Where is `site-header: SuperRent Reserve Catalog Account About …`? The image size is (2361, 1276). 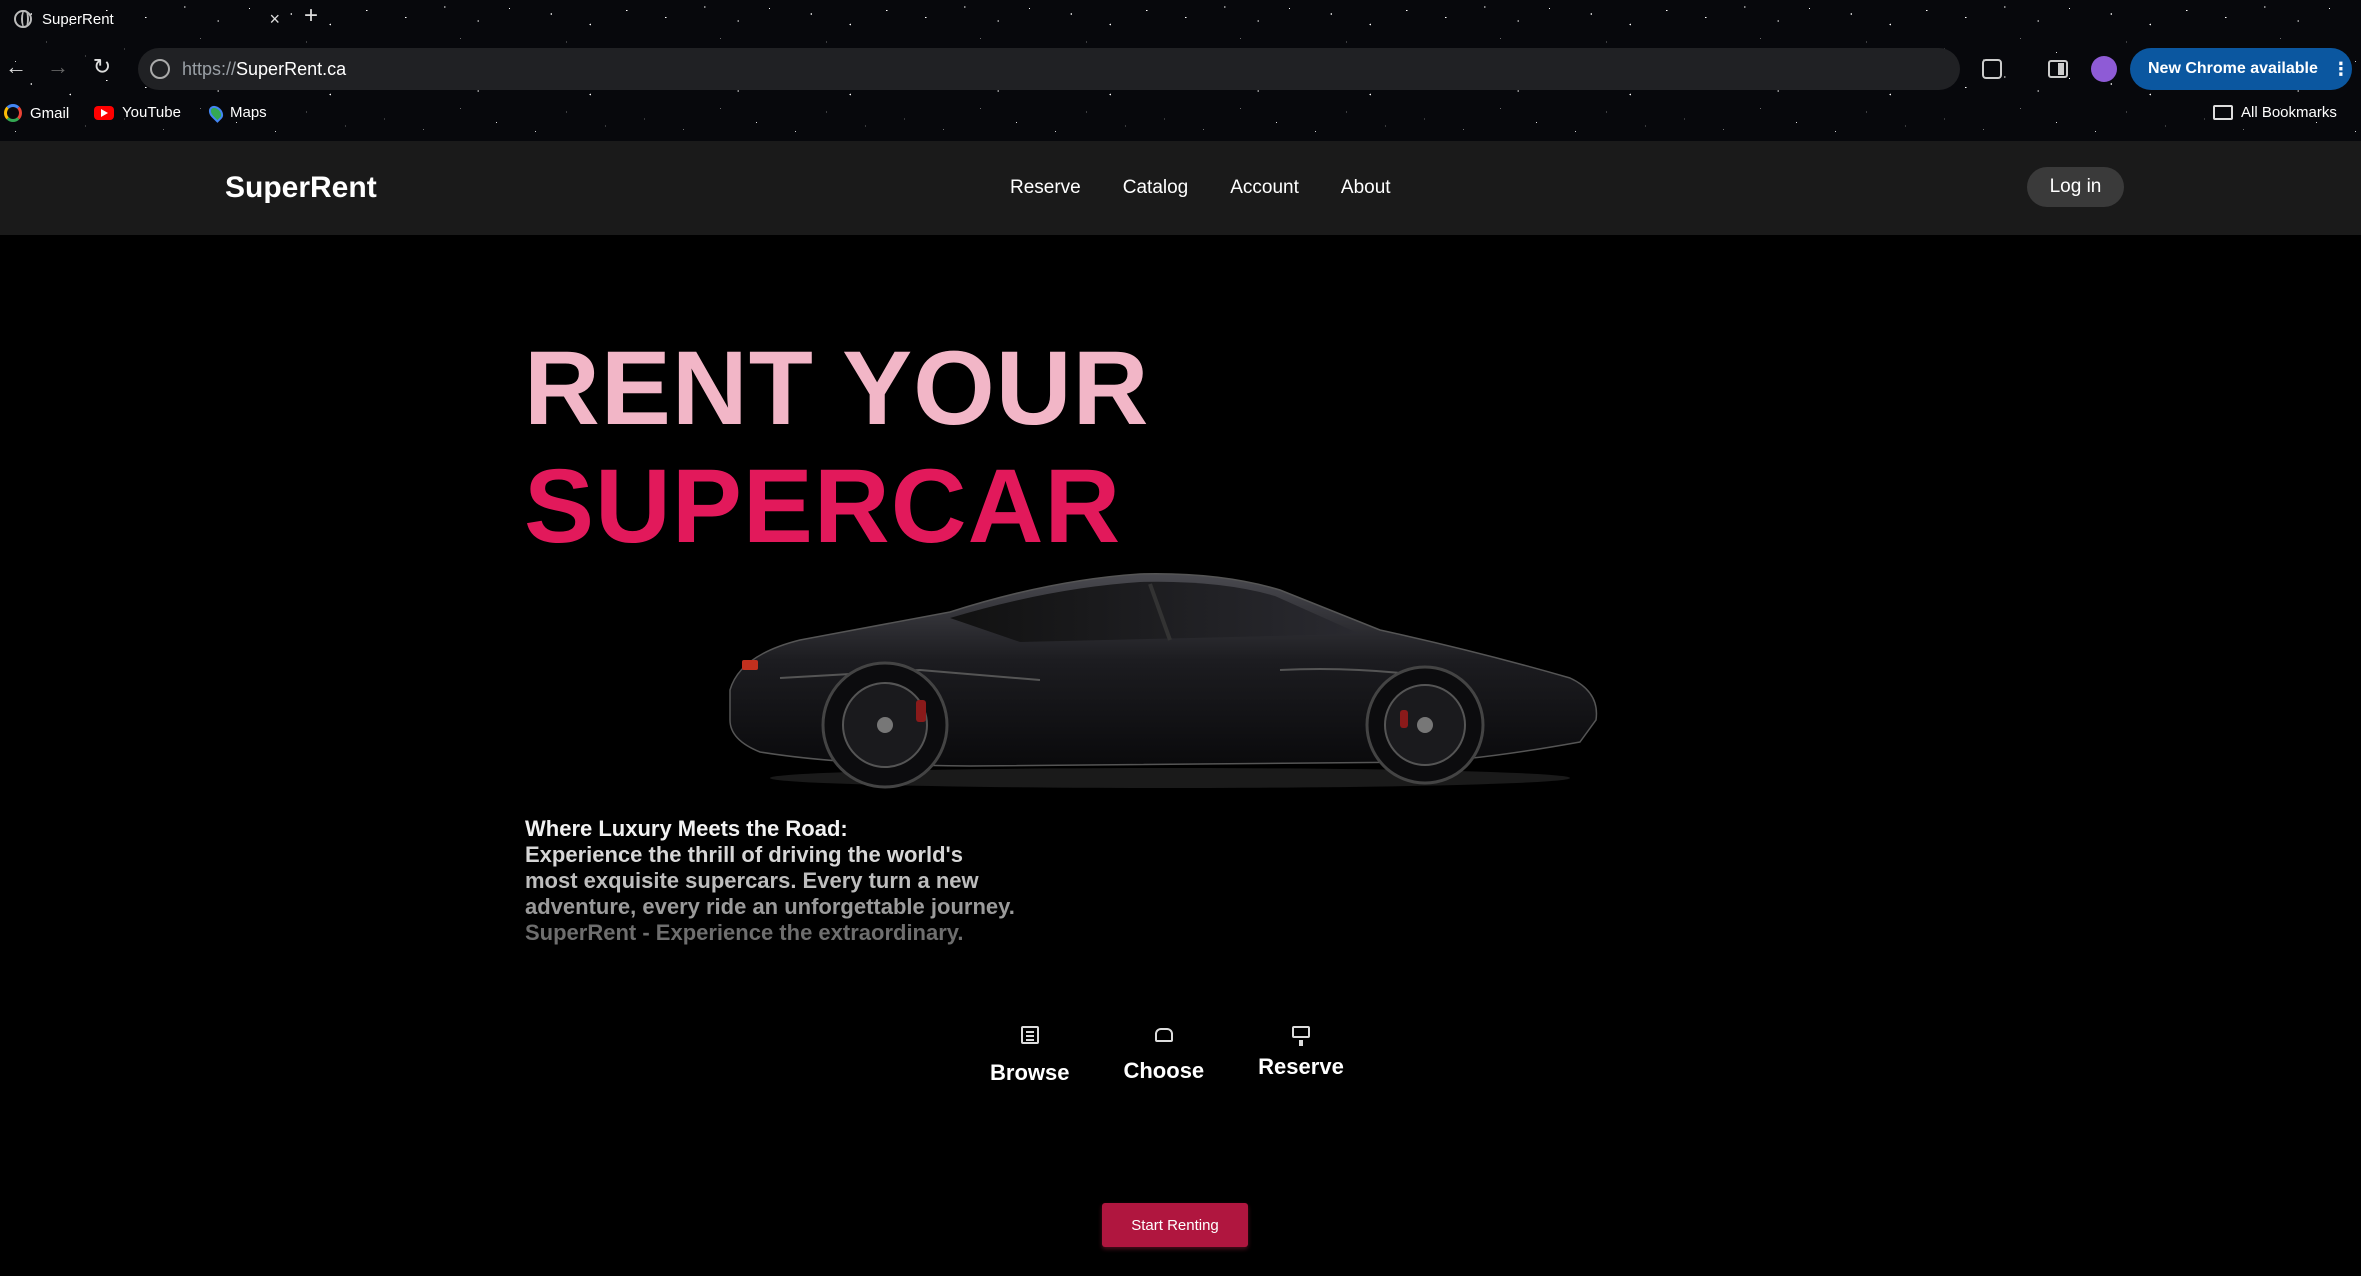
site-header: SuperRent Reserve Catalog Account About … is located at coordinates (1180, 188).